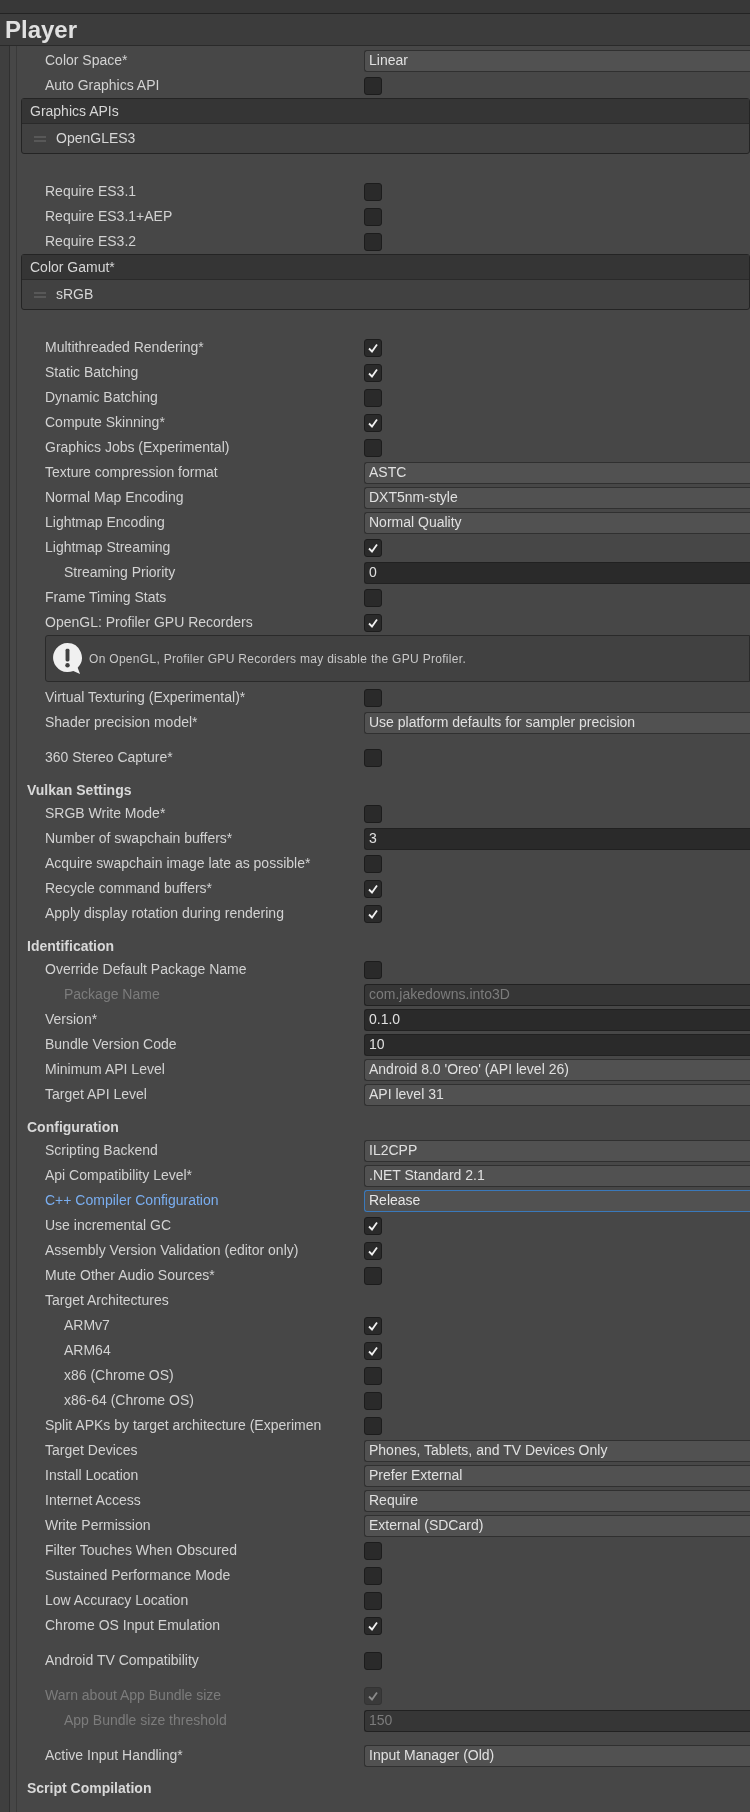  Describe the element at coordinates (557, 1450) in the screenshot. I see `dropdown: Phones, Tablets, and TV Devices Only` at that location.